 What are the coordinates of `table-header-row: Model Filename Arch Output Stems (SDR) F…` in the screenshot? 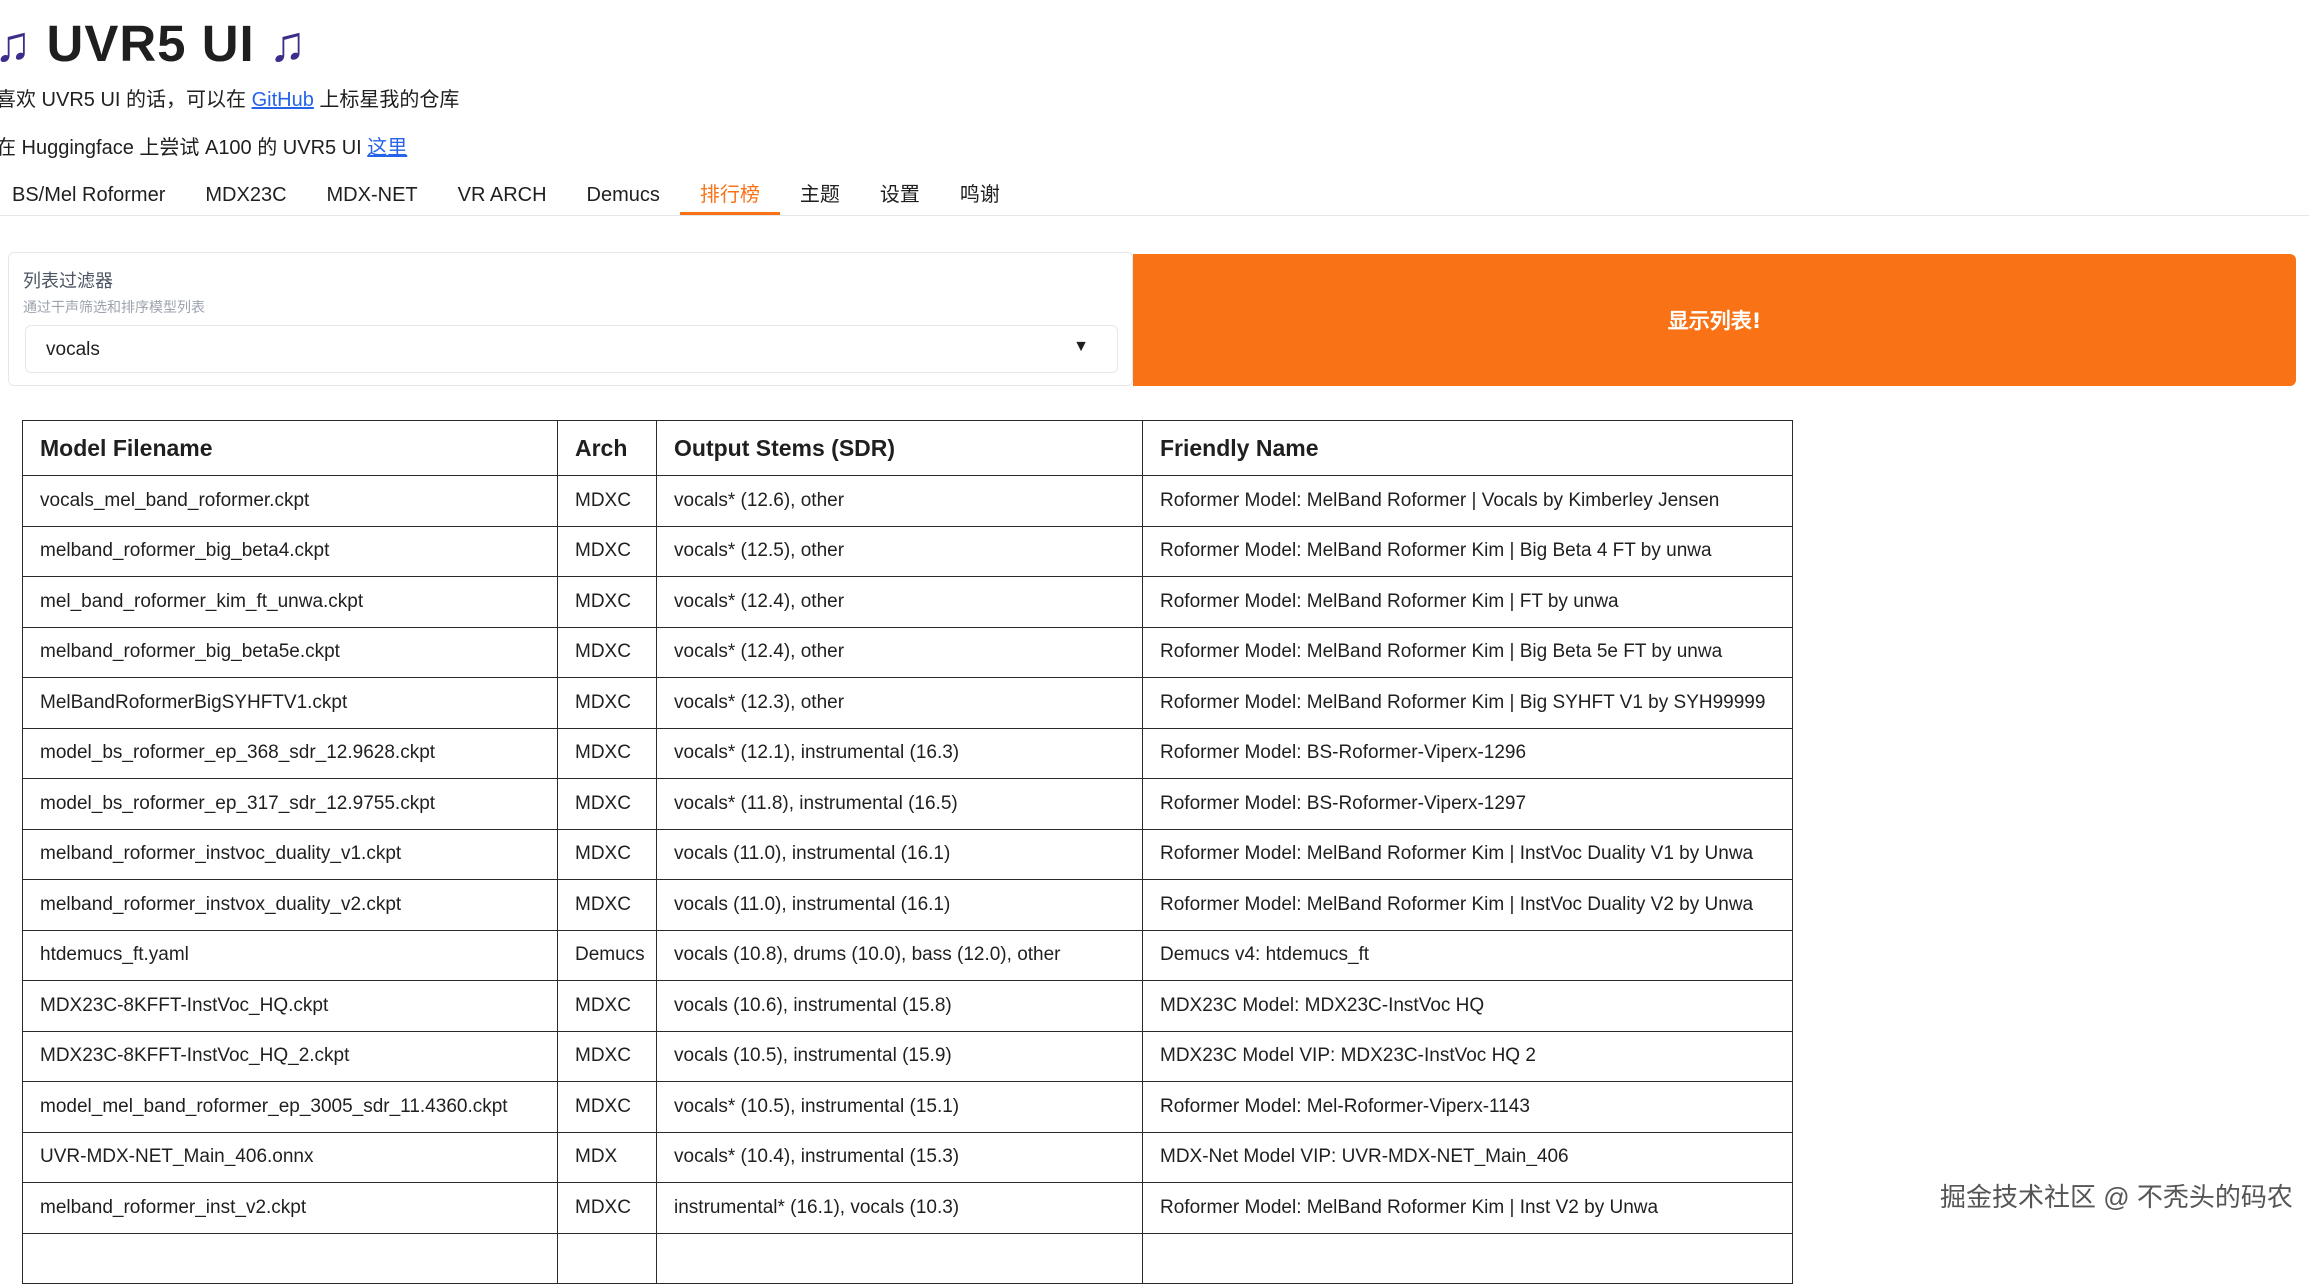 It's located at (907, 448).